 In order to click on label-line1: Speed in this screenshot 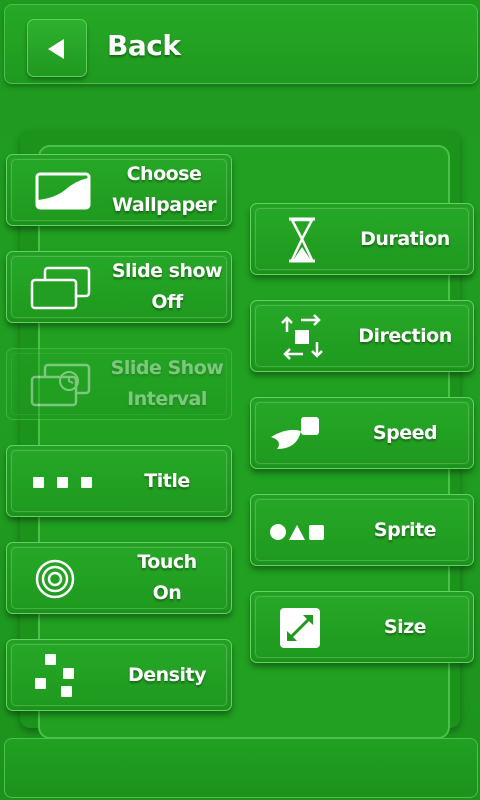, I will do `click(405, 432)`.